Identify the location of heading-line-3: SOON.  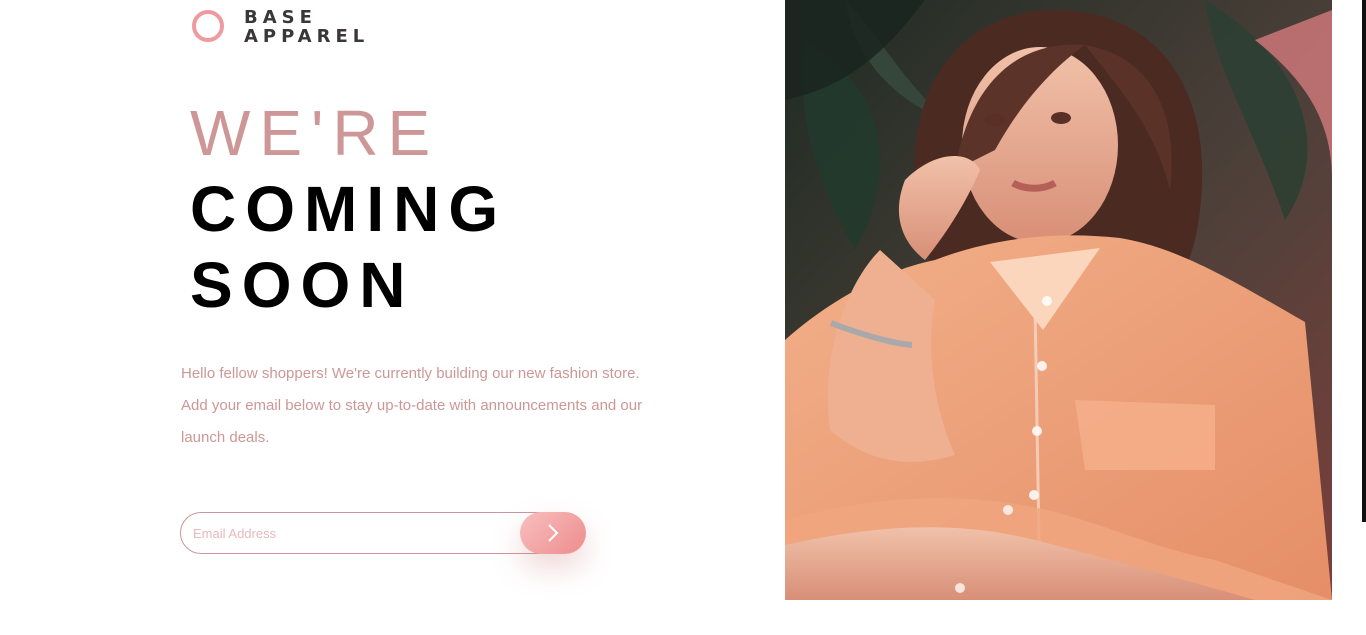
(302, 285).